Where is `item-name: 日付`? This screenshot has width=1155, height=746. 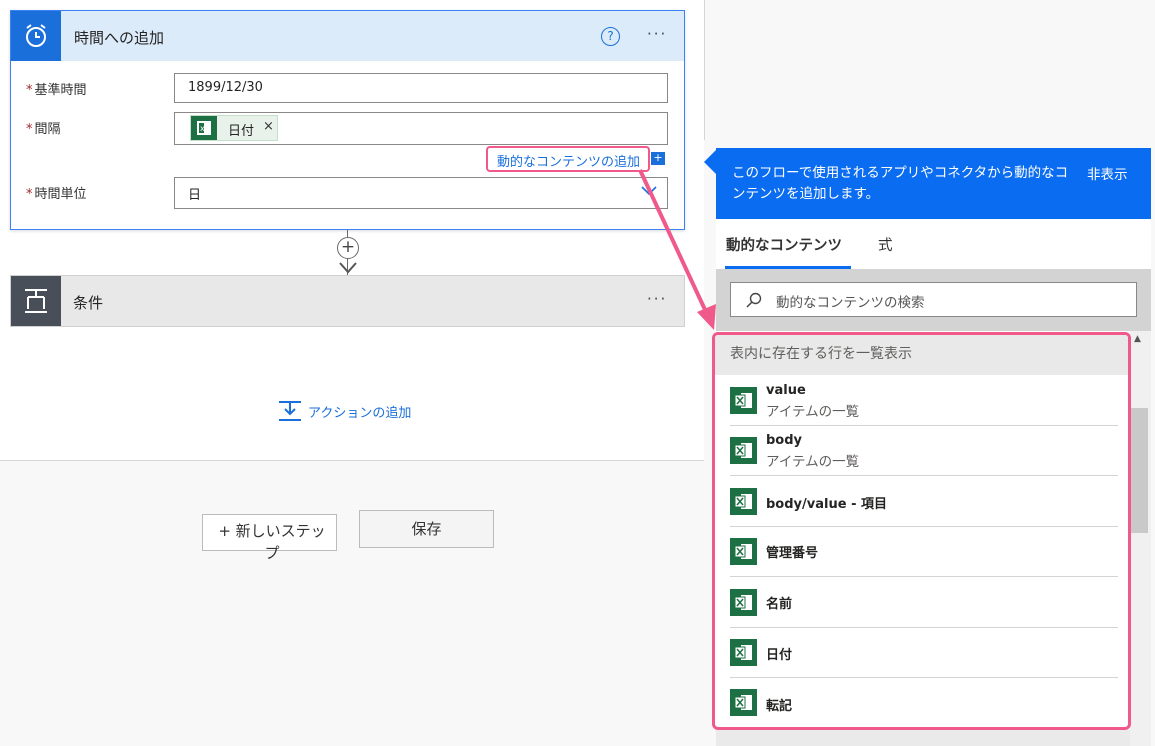 item-name: 日付 is located at coordinates (779, 655).